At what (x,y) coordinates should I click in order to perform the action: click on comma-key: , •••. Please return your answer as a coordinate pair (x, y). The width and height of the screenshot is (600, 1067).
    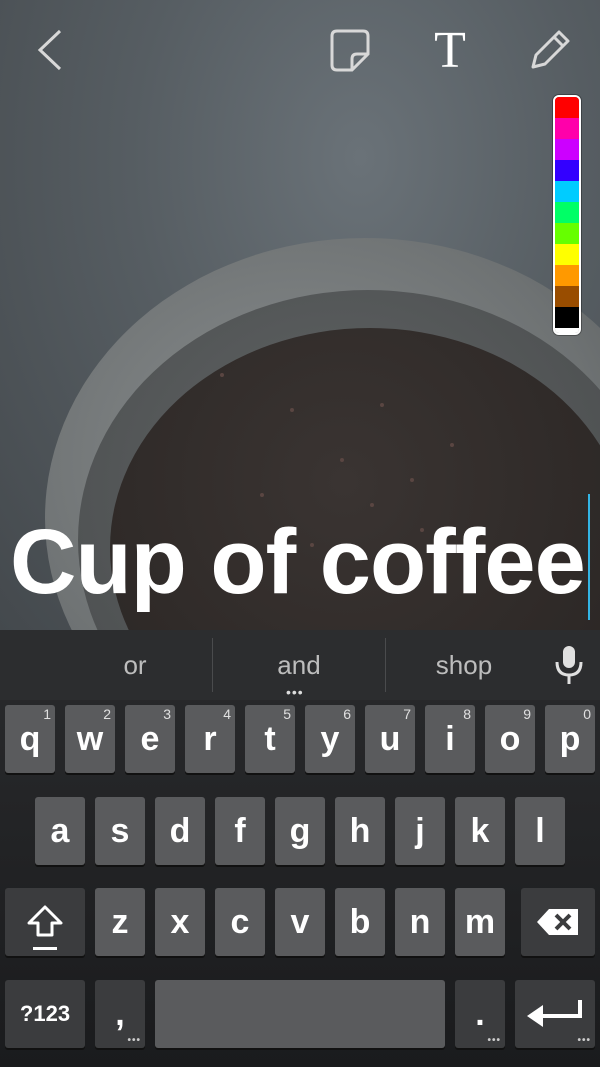
    Looking at the image, I should click on (120, 1014).